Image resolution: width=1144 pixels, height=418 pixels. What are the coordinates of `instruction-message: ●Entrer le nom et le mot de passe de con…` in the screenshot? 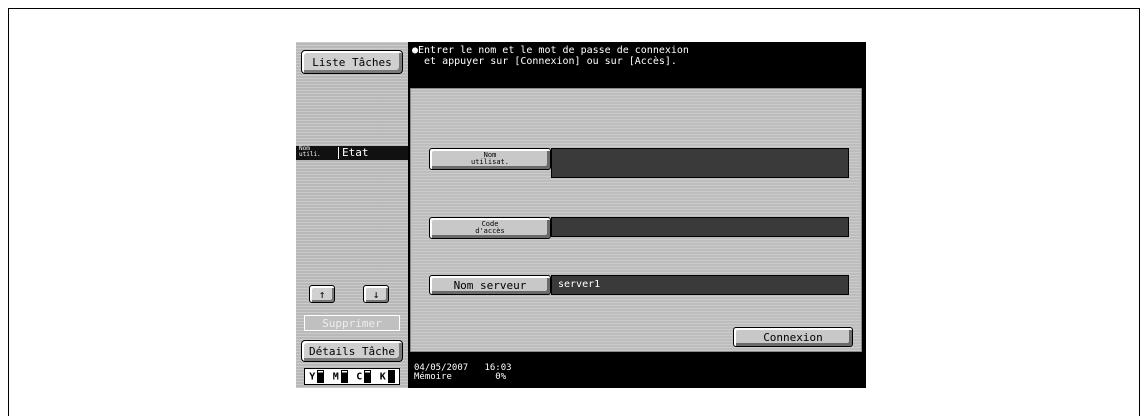 It's located at (639, 65).